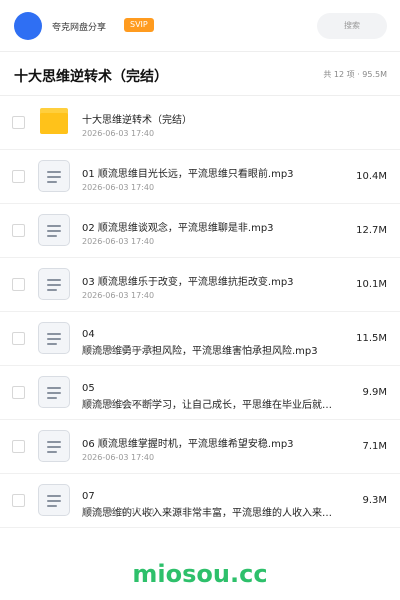 This screenshot has width=400, height=600. Describe the element at coordinates (355, 74) in the screenshot. I see `item-summary: 共 12 项 · 95.5M` at that location.